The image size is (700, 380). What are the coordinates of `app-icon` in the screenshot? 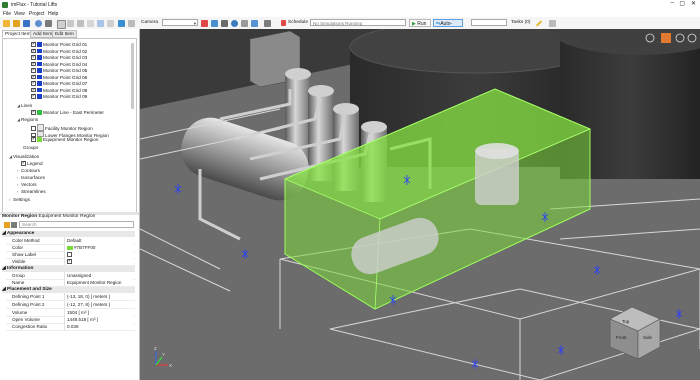 It's located at (5, 4).